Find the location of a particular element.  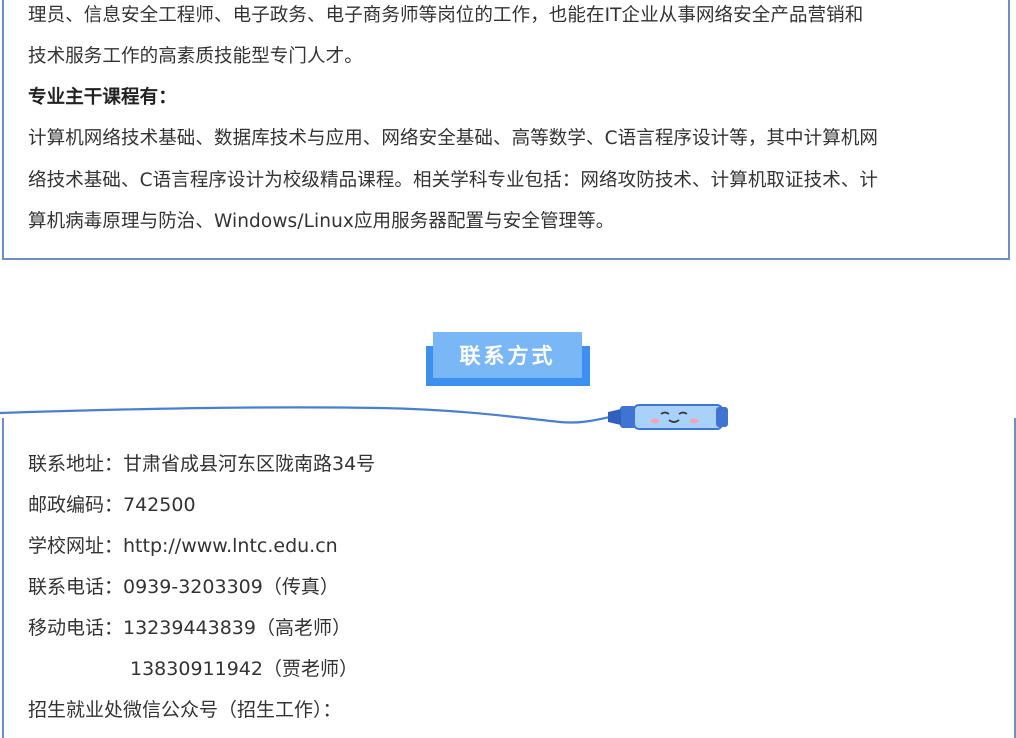

contact-wechat: 招生就业处微信公众号（招生工作）： is located at coordinates (185, 710).